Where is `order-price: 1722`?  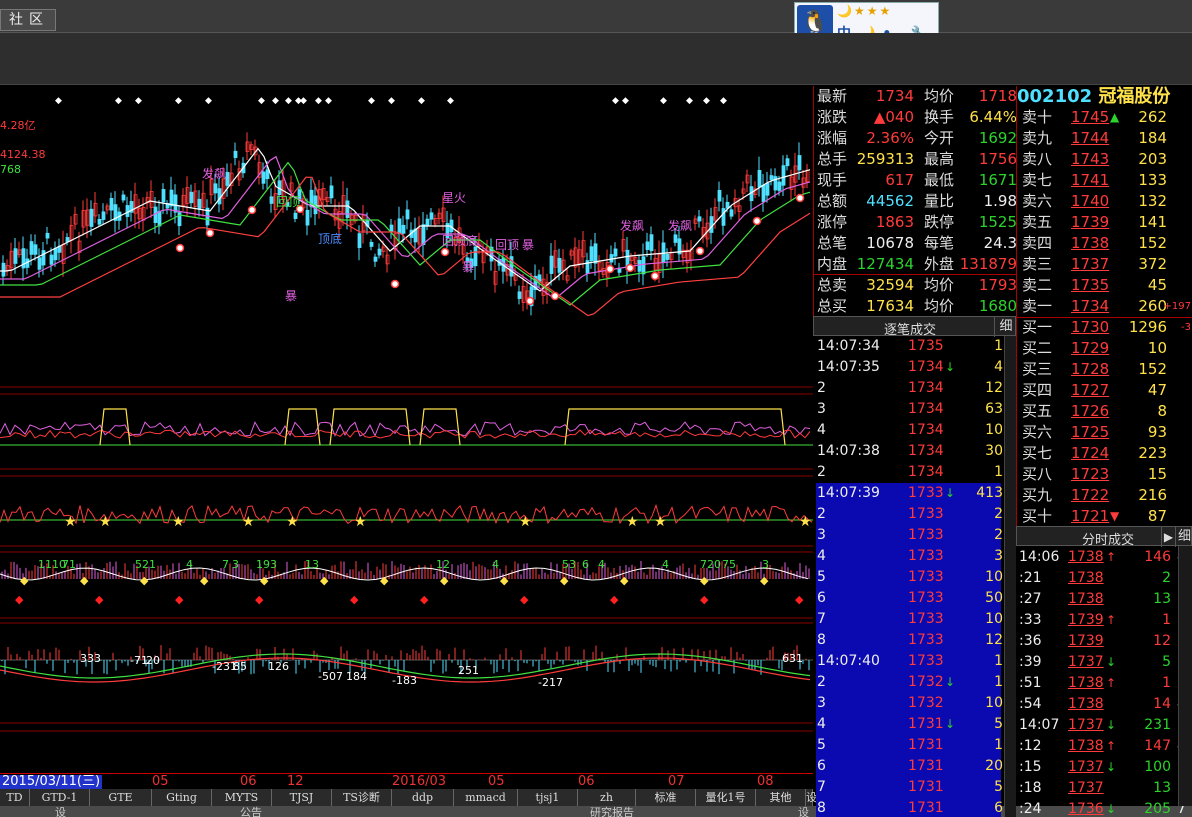 order-price: 1722 is located at coordinates (1090, 495).